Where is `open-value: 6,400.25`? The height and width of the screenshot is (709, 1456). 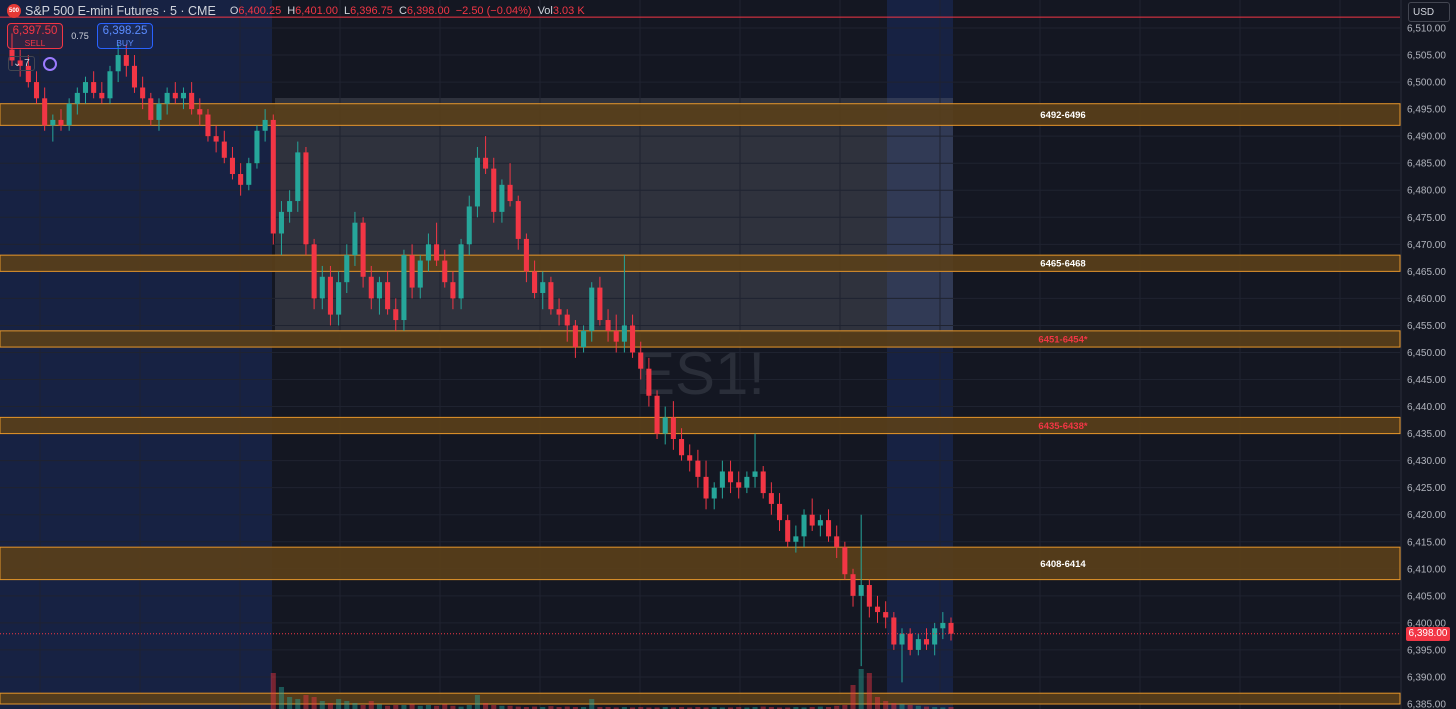 open-value: 6,400.25 is located at coordinates (260, 11).